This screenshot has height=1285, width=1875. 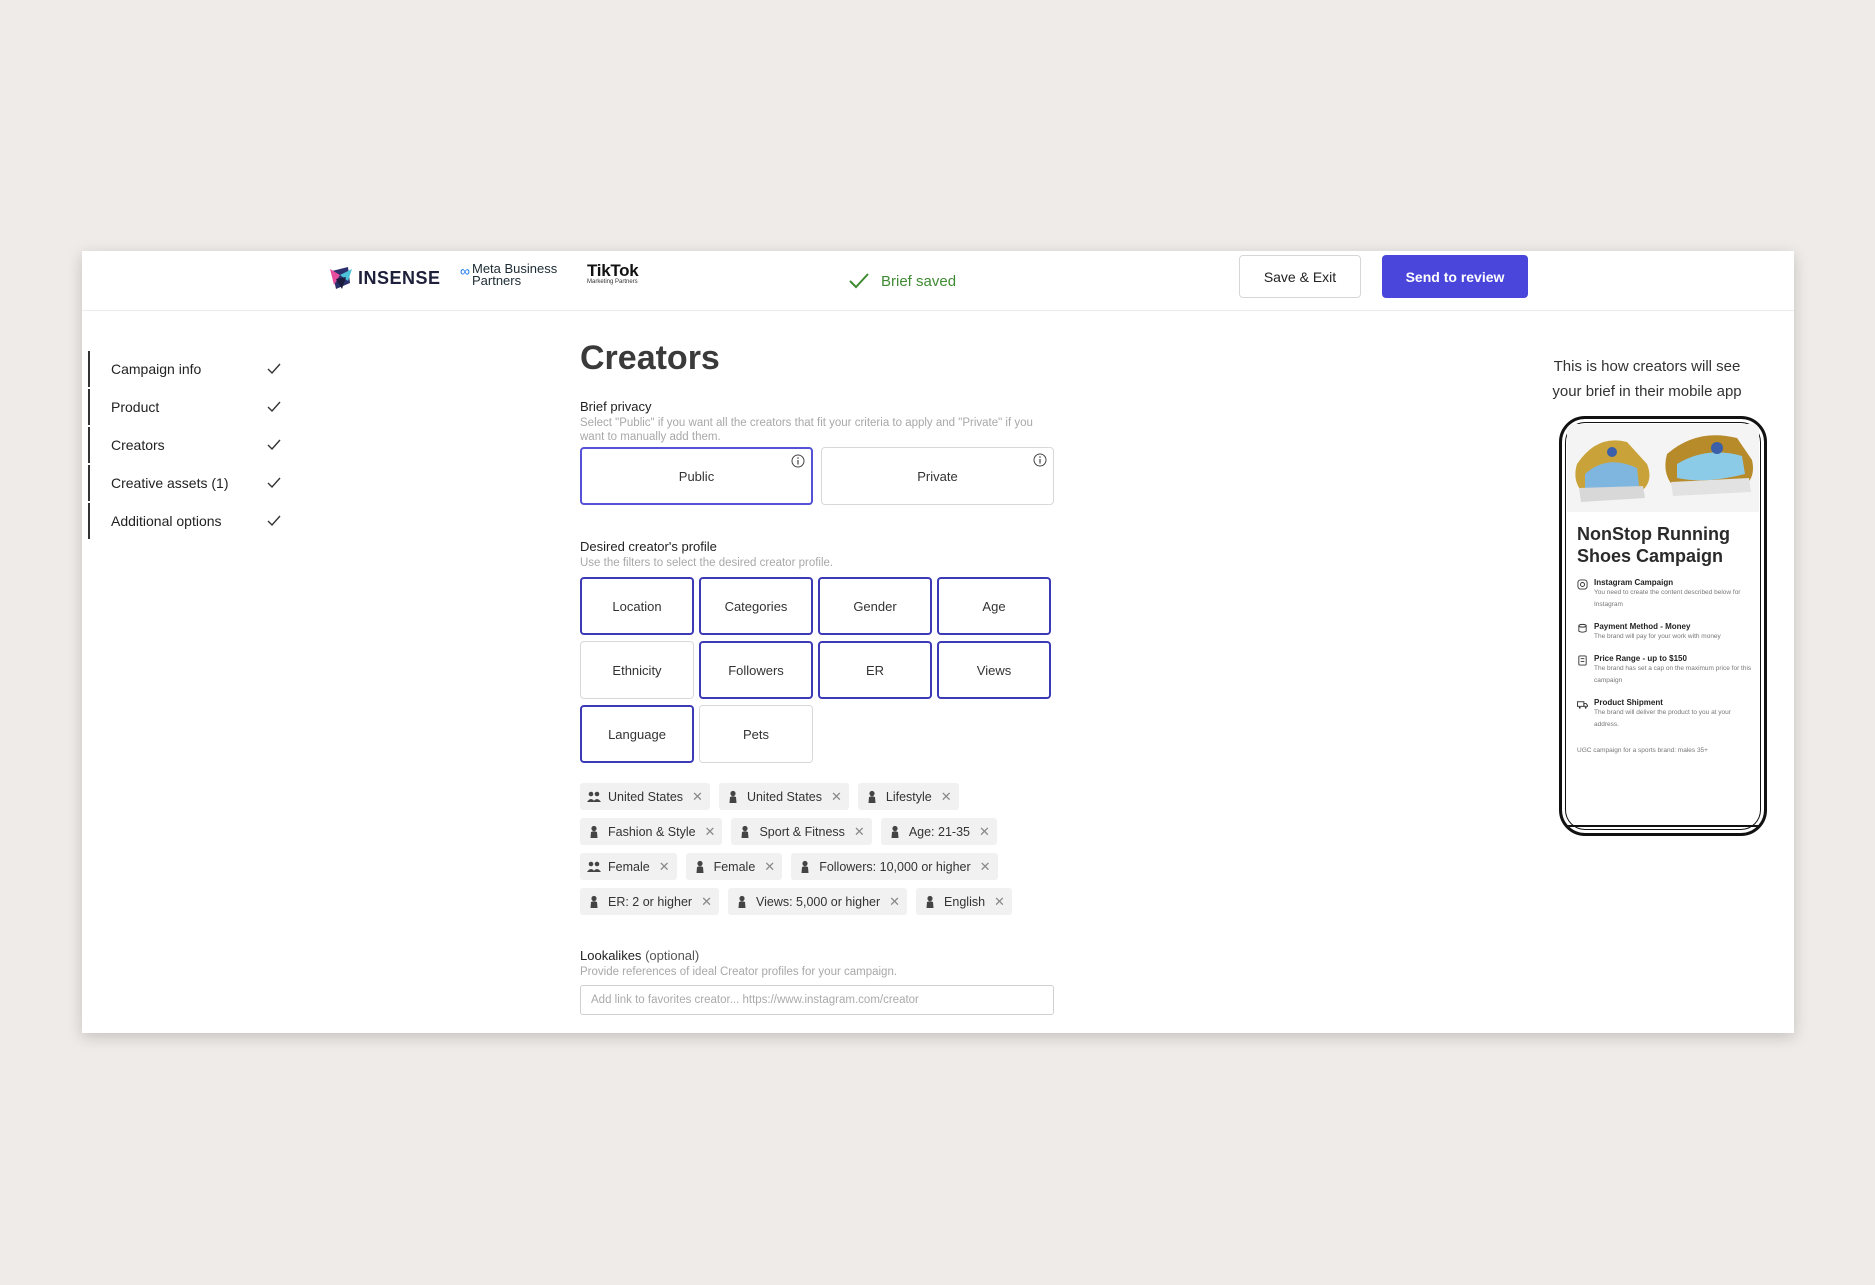 I want to click on lookalikes-input, so click(x=817, y=1000).